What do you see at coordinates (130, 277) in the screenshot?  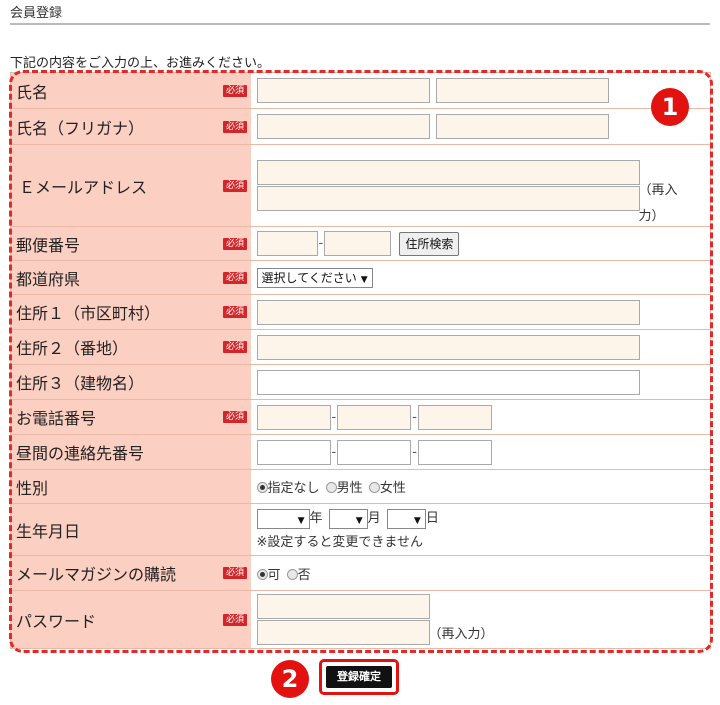 I see `label-cell: 都道府県 必須` at bounding box center [130, 277].